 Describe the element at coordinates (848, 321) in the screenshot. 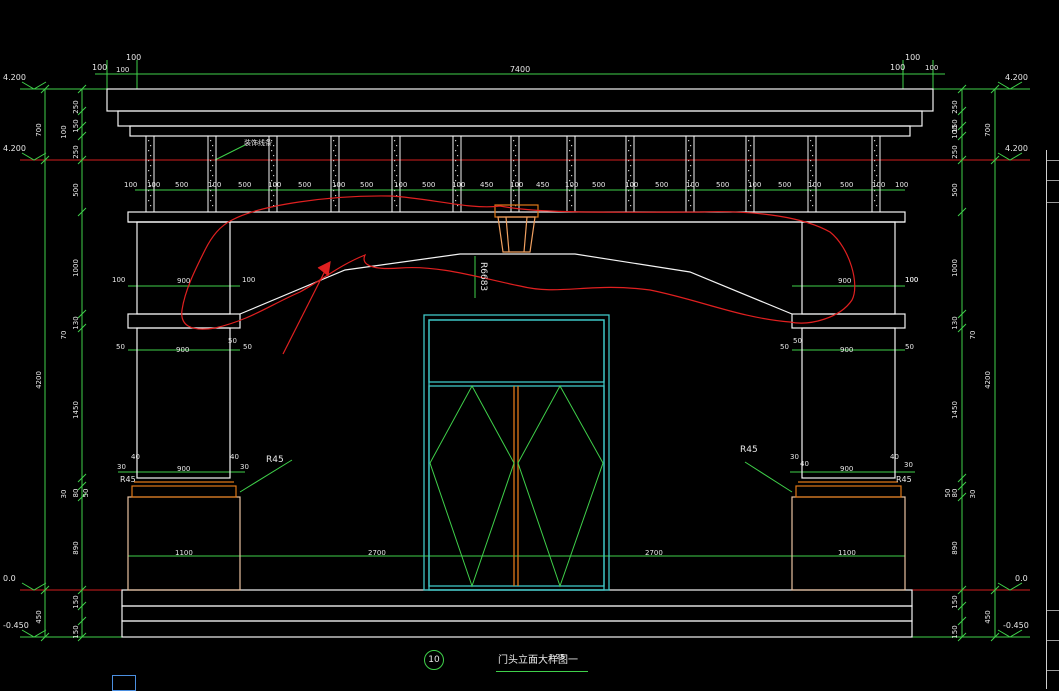

I see `right-capital` at that location.